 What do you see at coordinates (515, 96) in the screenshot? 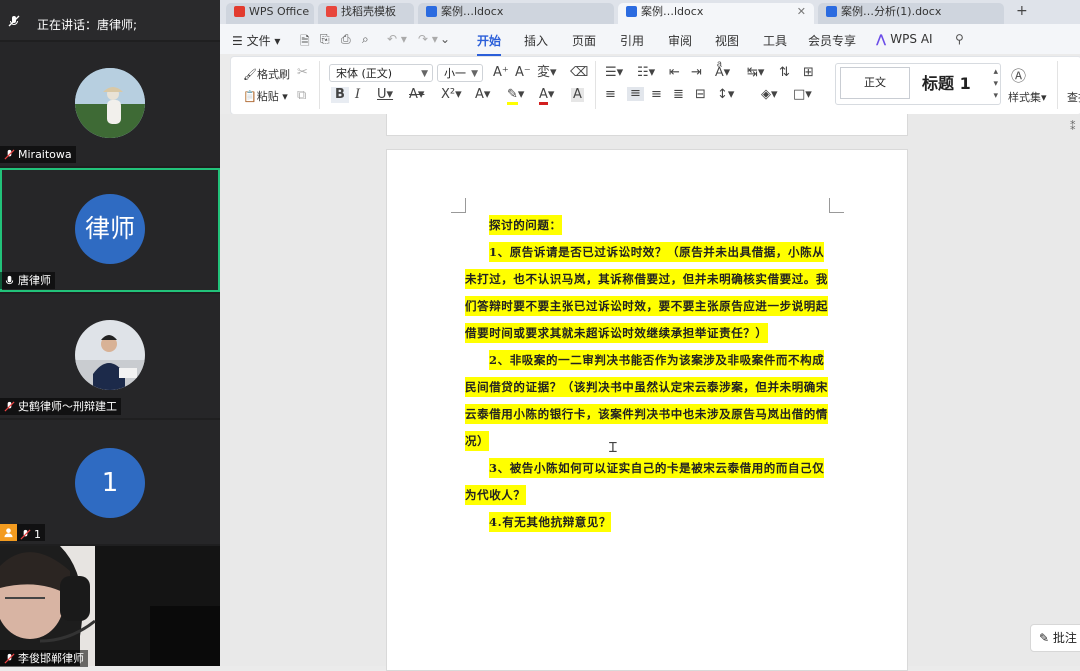
I see `highlight-button: ✎▾` at bounding box center [515, 96].